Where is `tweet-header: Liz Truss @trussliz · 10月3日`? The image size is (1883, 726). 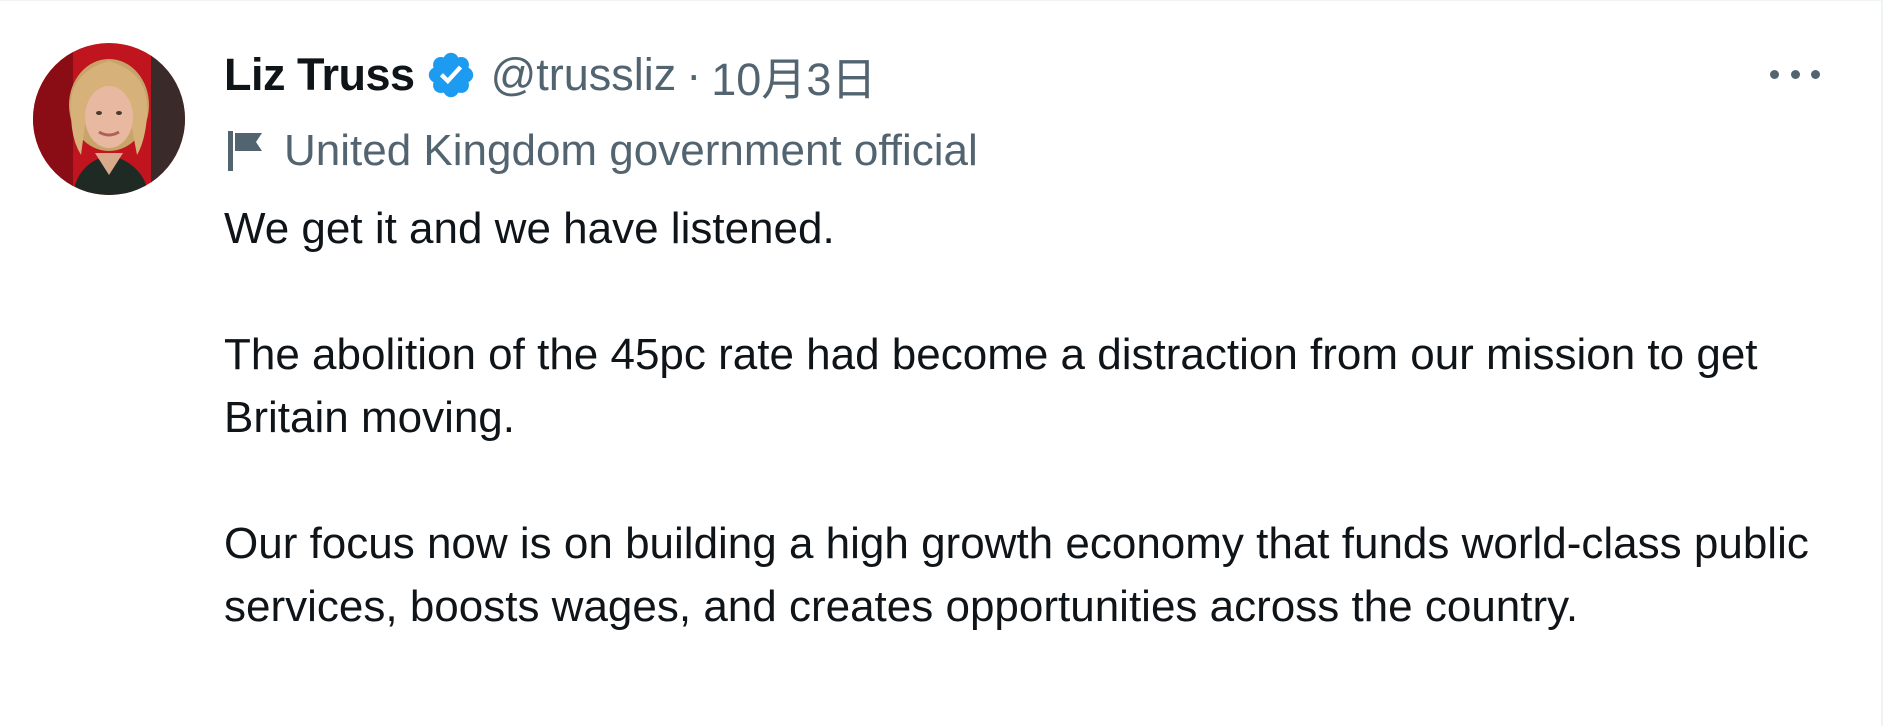
tweet-header: Liz Truss @trussliz · 10月3日 is located at coordinates (550, 75).